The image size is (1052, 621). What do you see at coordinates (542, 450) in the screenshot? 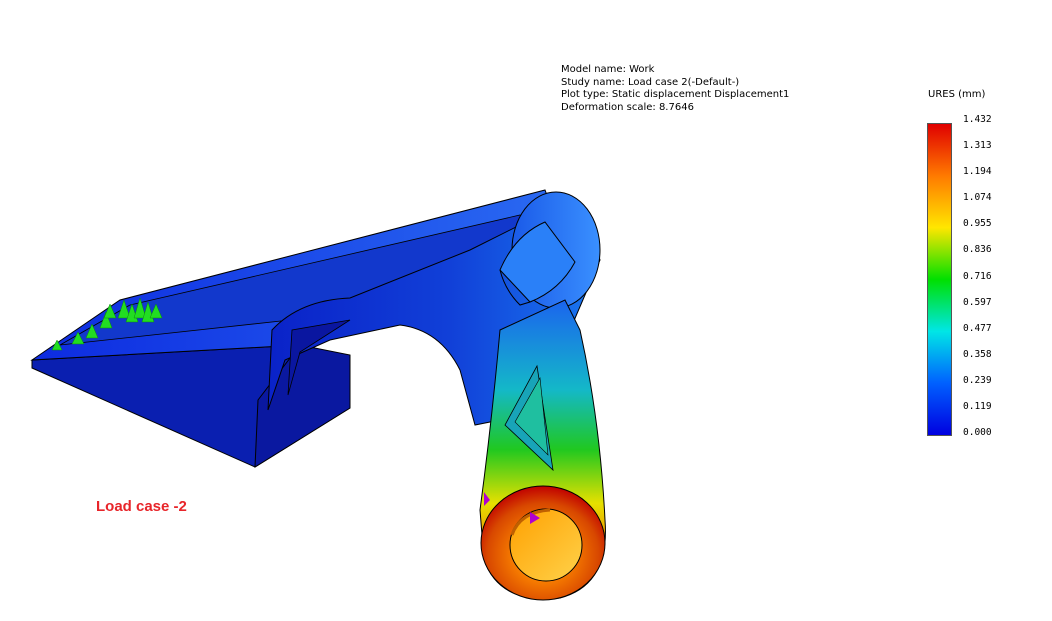
I see `lever-arm` at bounding box center [542, 450].